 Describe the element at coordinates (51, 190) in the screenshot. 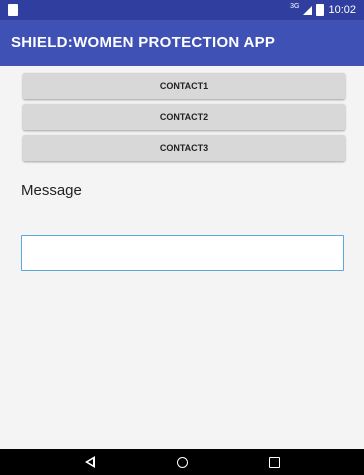

I see `message-label: Message` at that location.